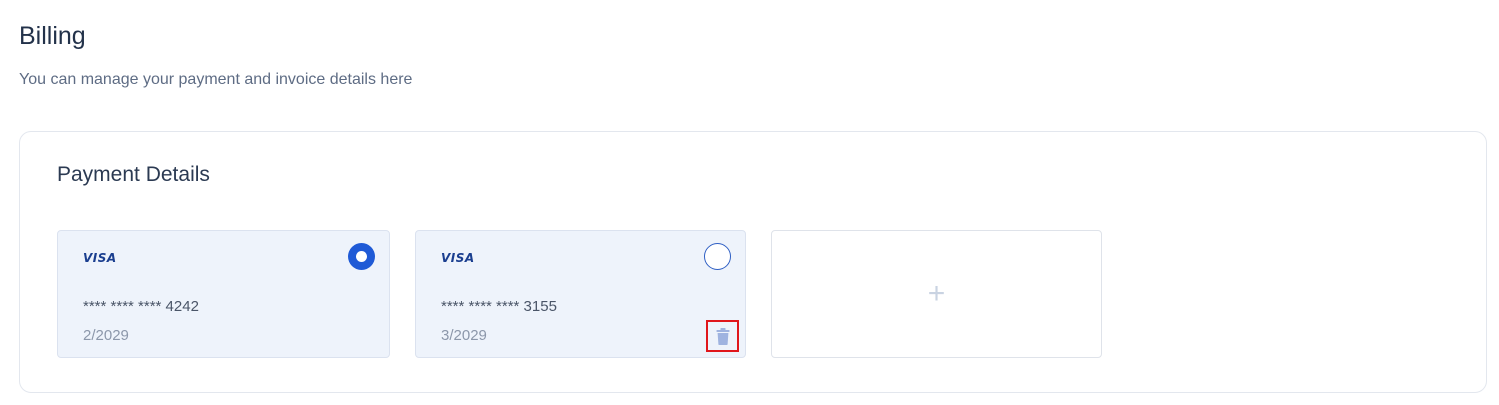  What do you see at coordinates (223, 294) in the screenshot?
I see `payment-card-4242: VISA **** **** **** 4242 2/2029` at bounding box center [223, 294].